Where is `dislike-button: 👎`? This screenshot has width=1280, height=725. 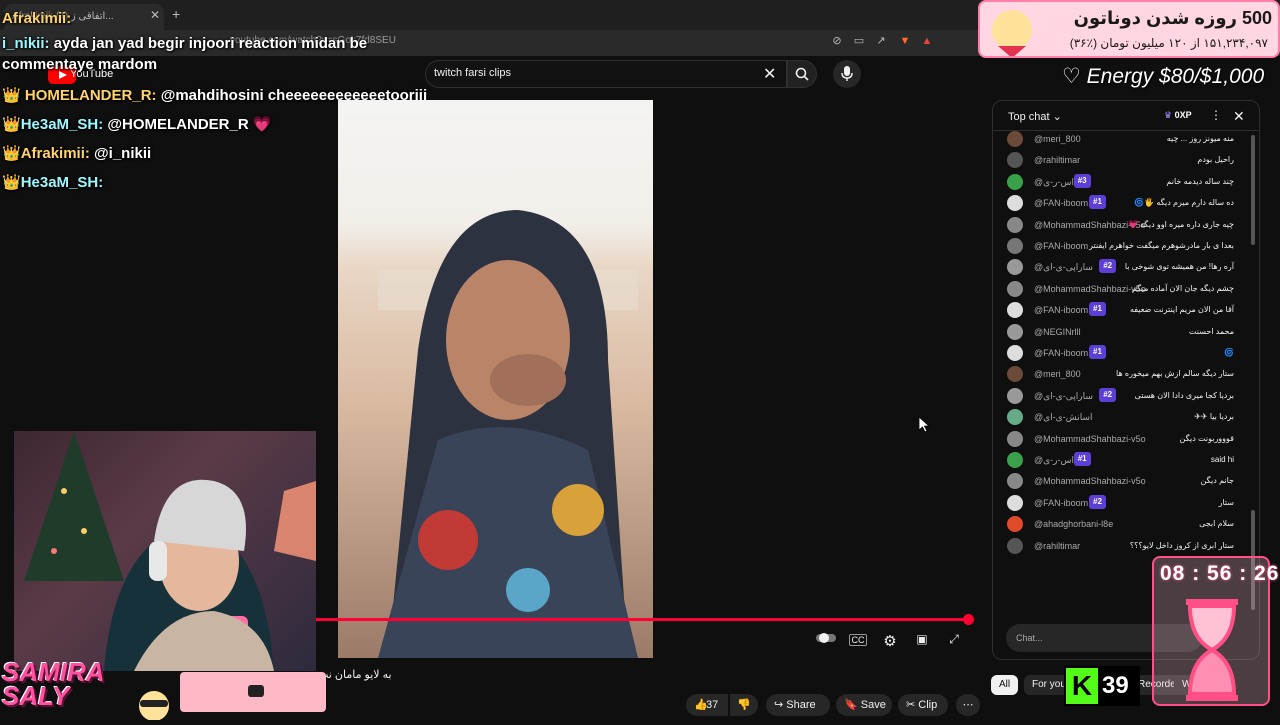
dislike-button: 👎 is located at coordinates (744, 705).